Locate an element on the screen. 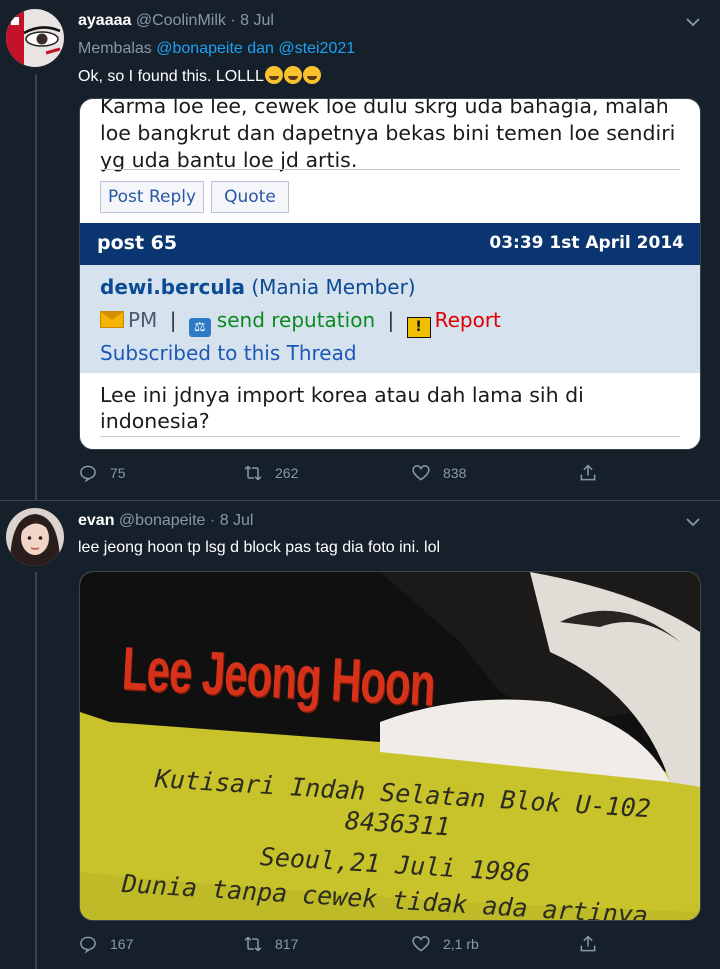  reply-count: 167 is located at coordinates (122, 944).